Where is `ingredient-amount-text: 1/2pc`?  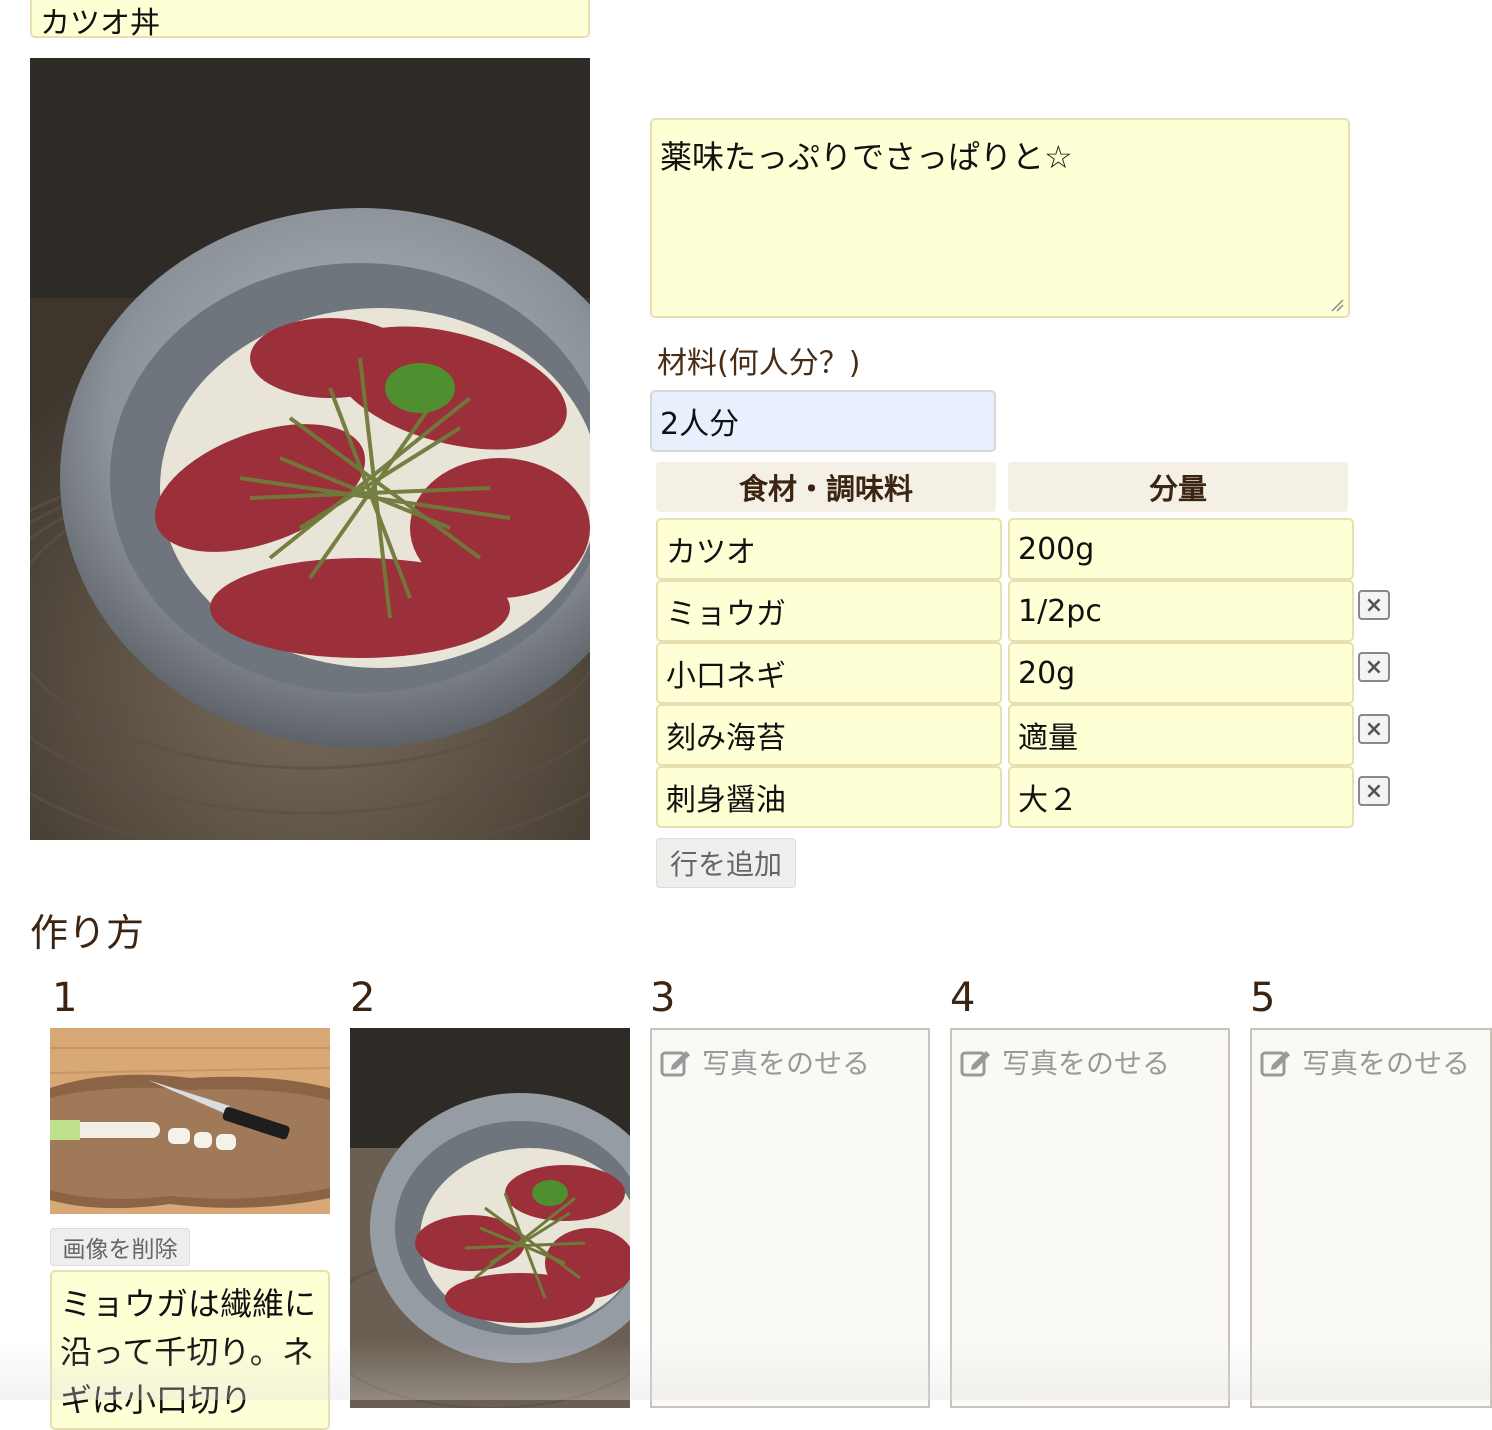 ingredient-amount-text: 1/2pc is located at coordinates (1060, 611).